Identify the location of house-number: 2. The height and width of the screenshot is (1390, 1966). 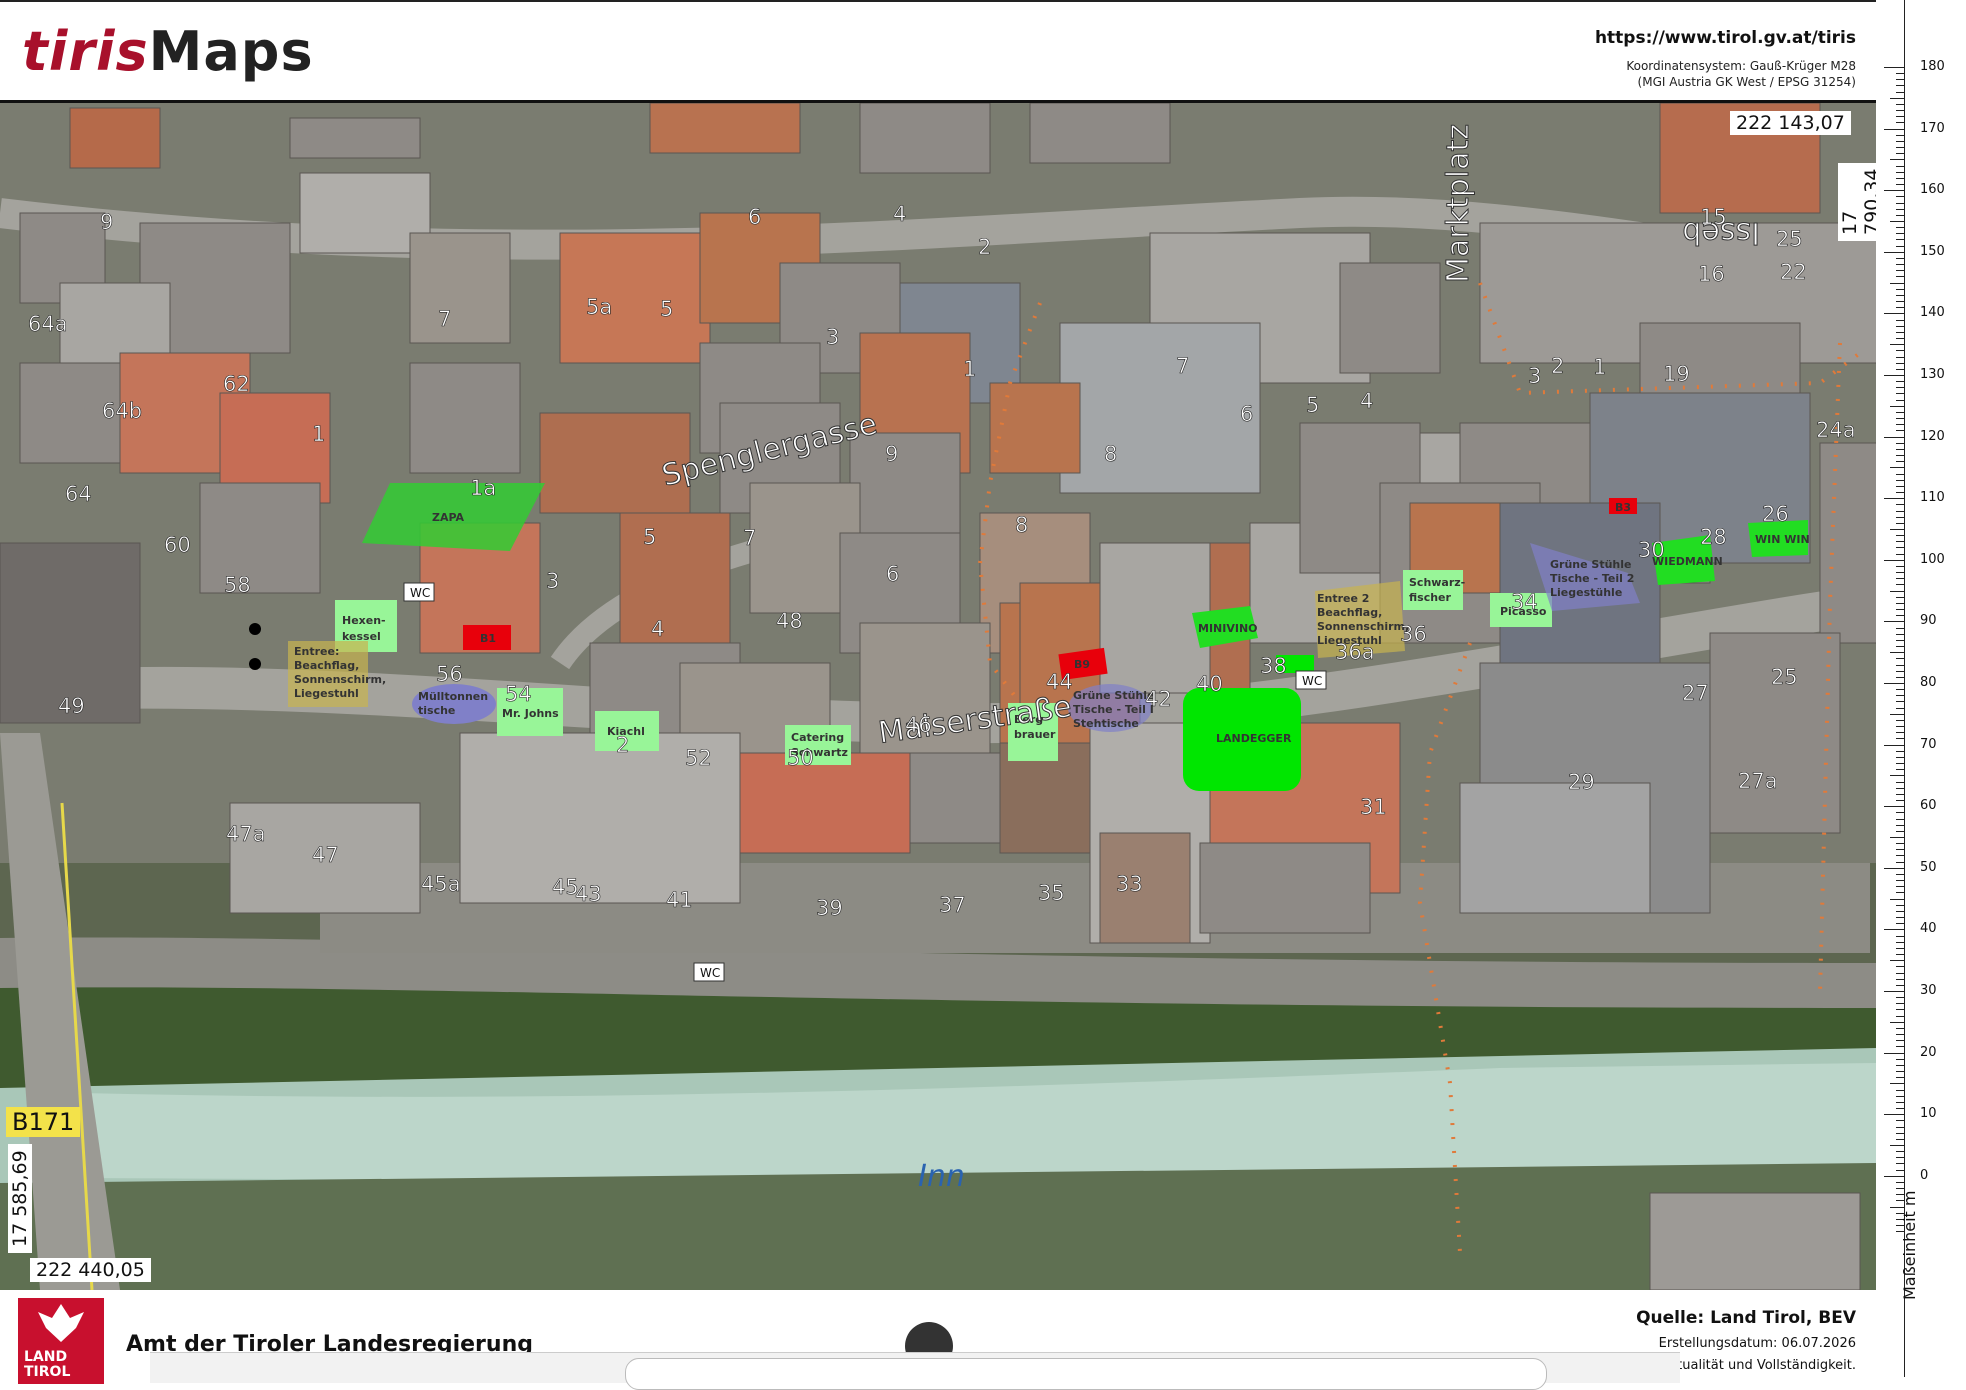
(1557, 366).